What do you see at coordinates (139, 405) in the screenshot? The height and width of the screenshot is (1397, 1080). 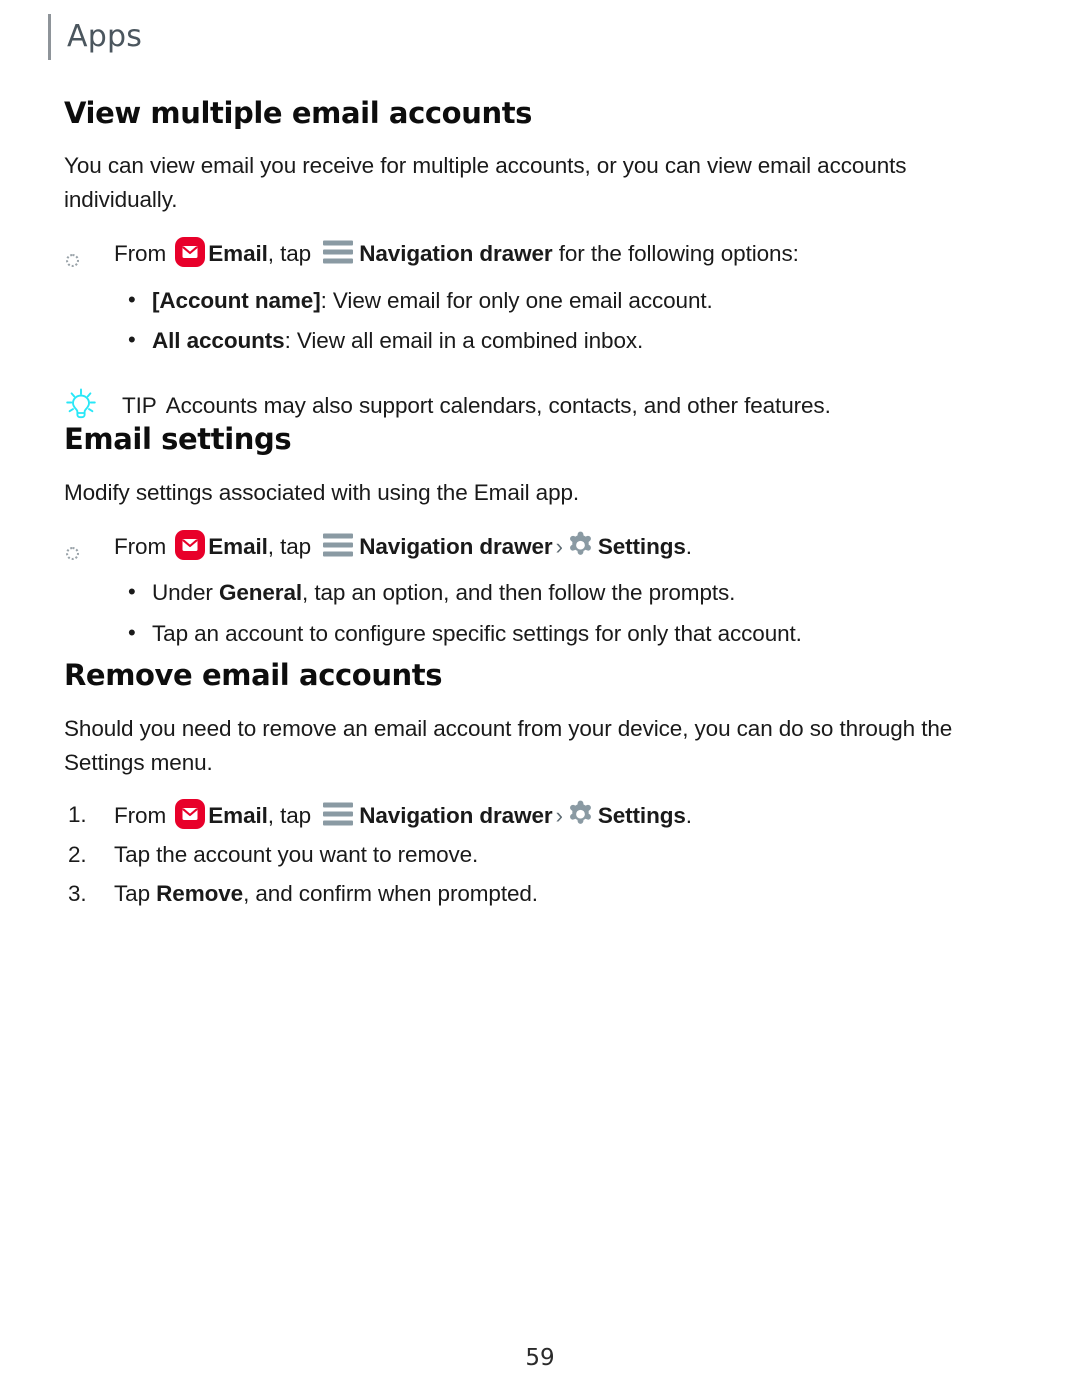 I see `tip-label: TIP` at bounding box center [139, 405].